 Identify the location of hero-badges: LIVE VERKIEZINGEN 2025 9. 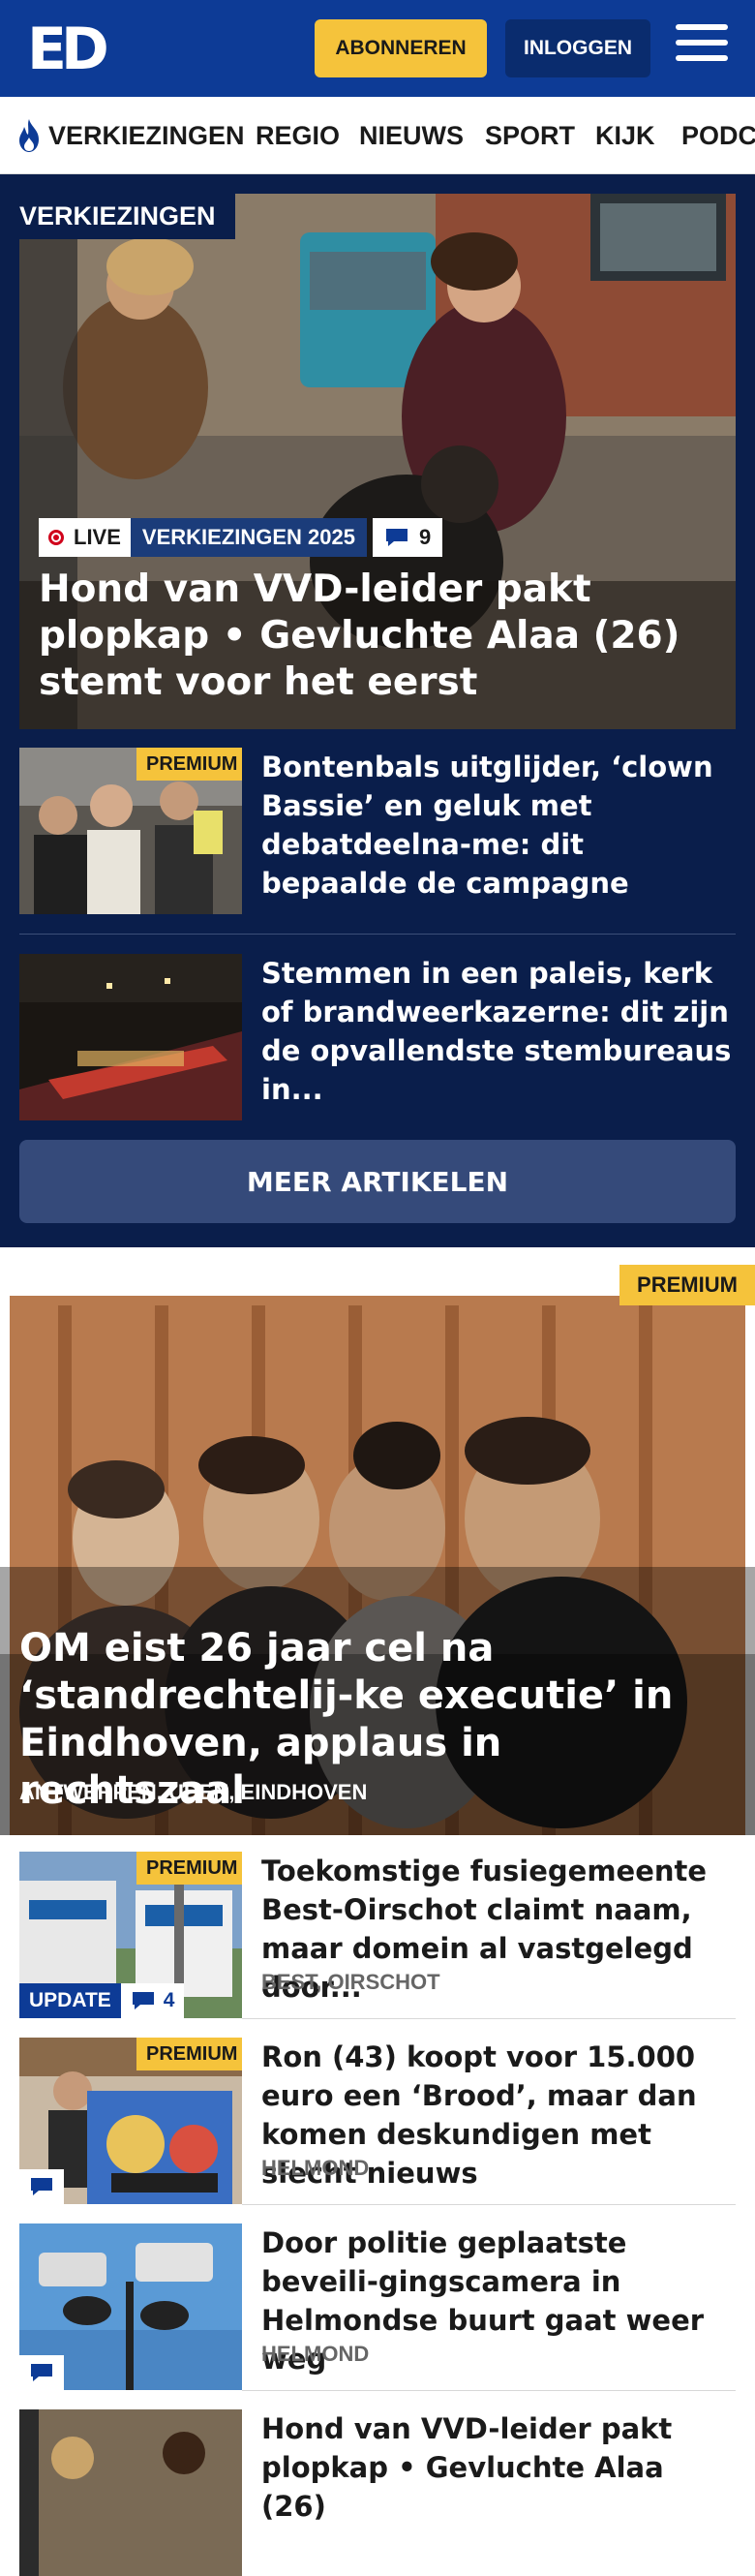
(241, 537).